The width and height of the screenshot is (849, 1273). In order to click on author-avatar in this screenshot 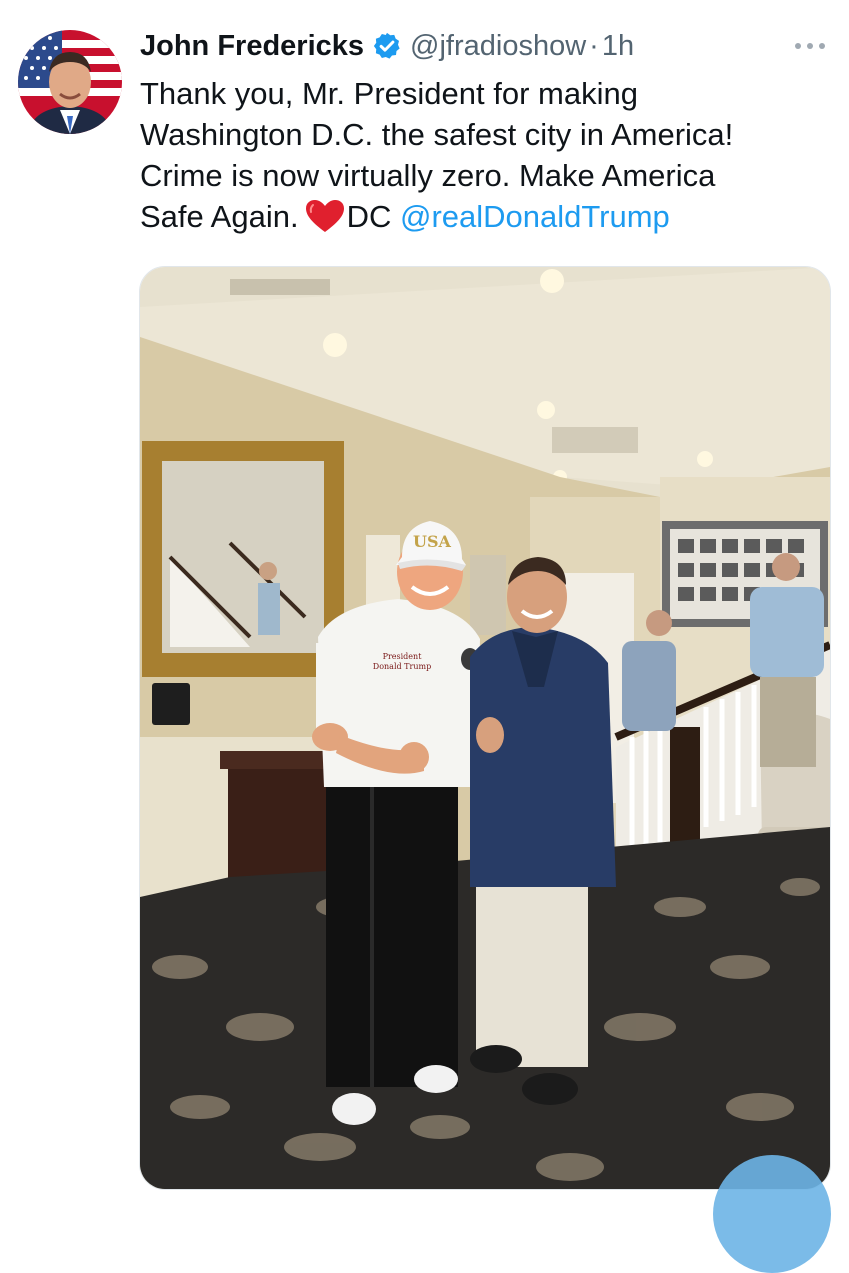, I will do `click(70, 82)`.